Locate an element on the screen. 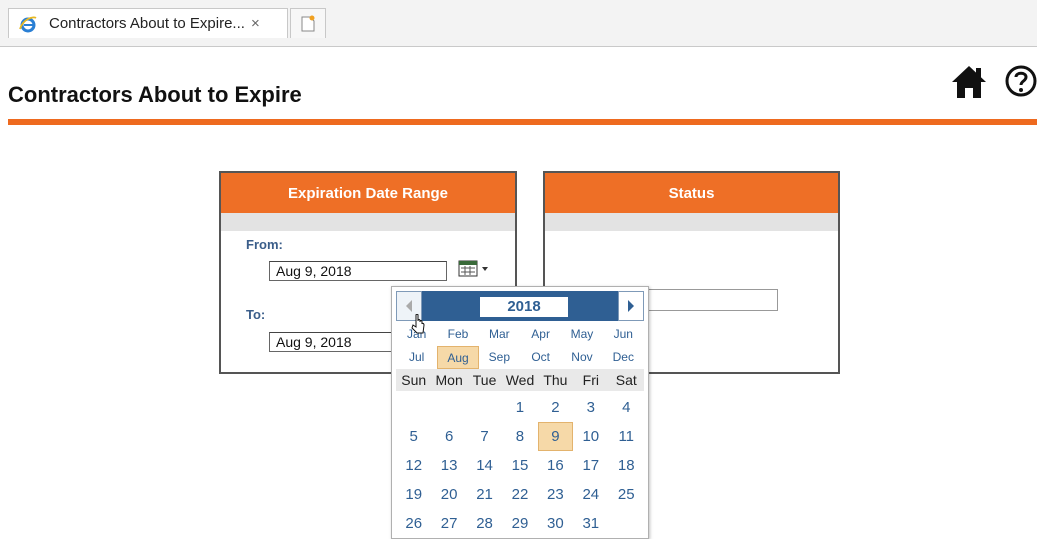 This screenshot has height=539, width=1037. browser-tab-strip: Contractors About to Expire... × is located at coordinates (518, 23).